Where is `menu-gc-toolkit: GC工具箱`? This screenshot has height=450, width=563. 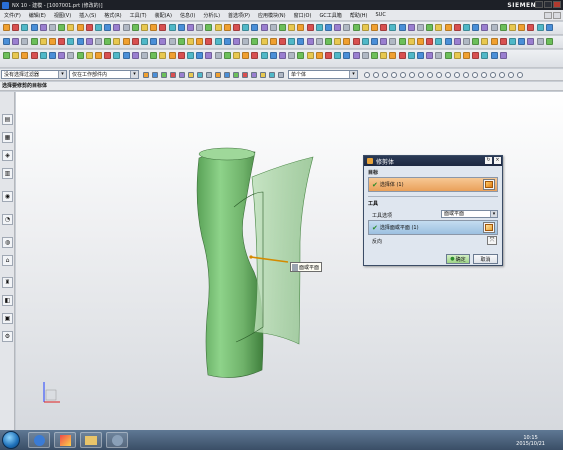 menu-gc-toolkit: GC工具箱 is located at coordinates (330, 15).